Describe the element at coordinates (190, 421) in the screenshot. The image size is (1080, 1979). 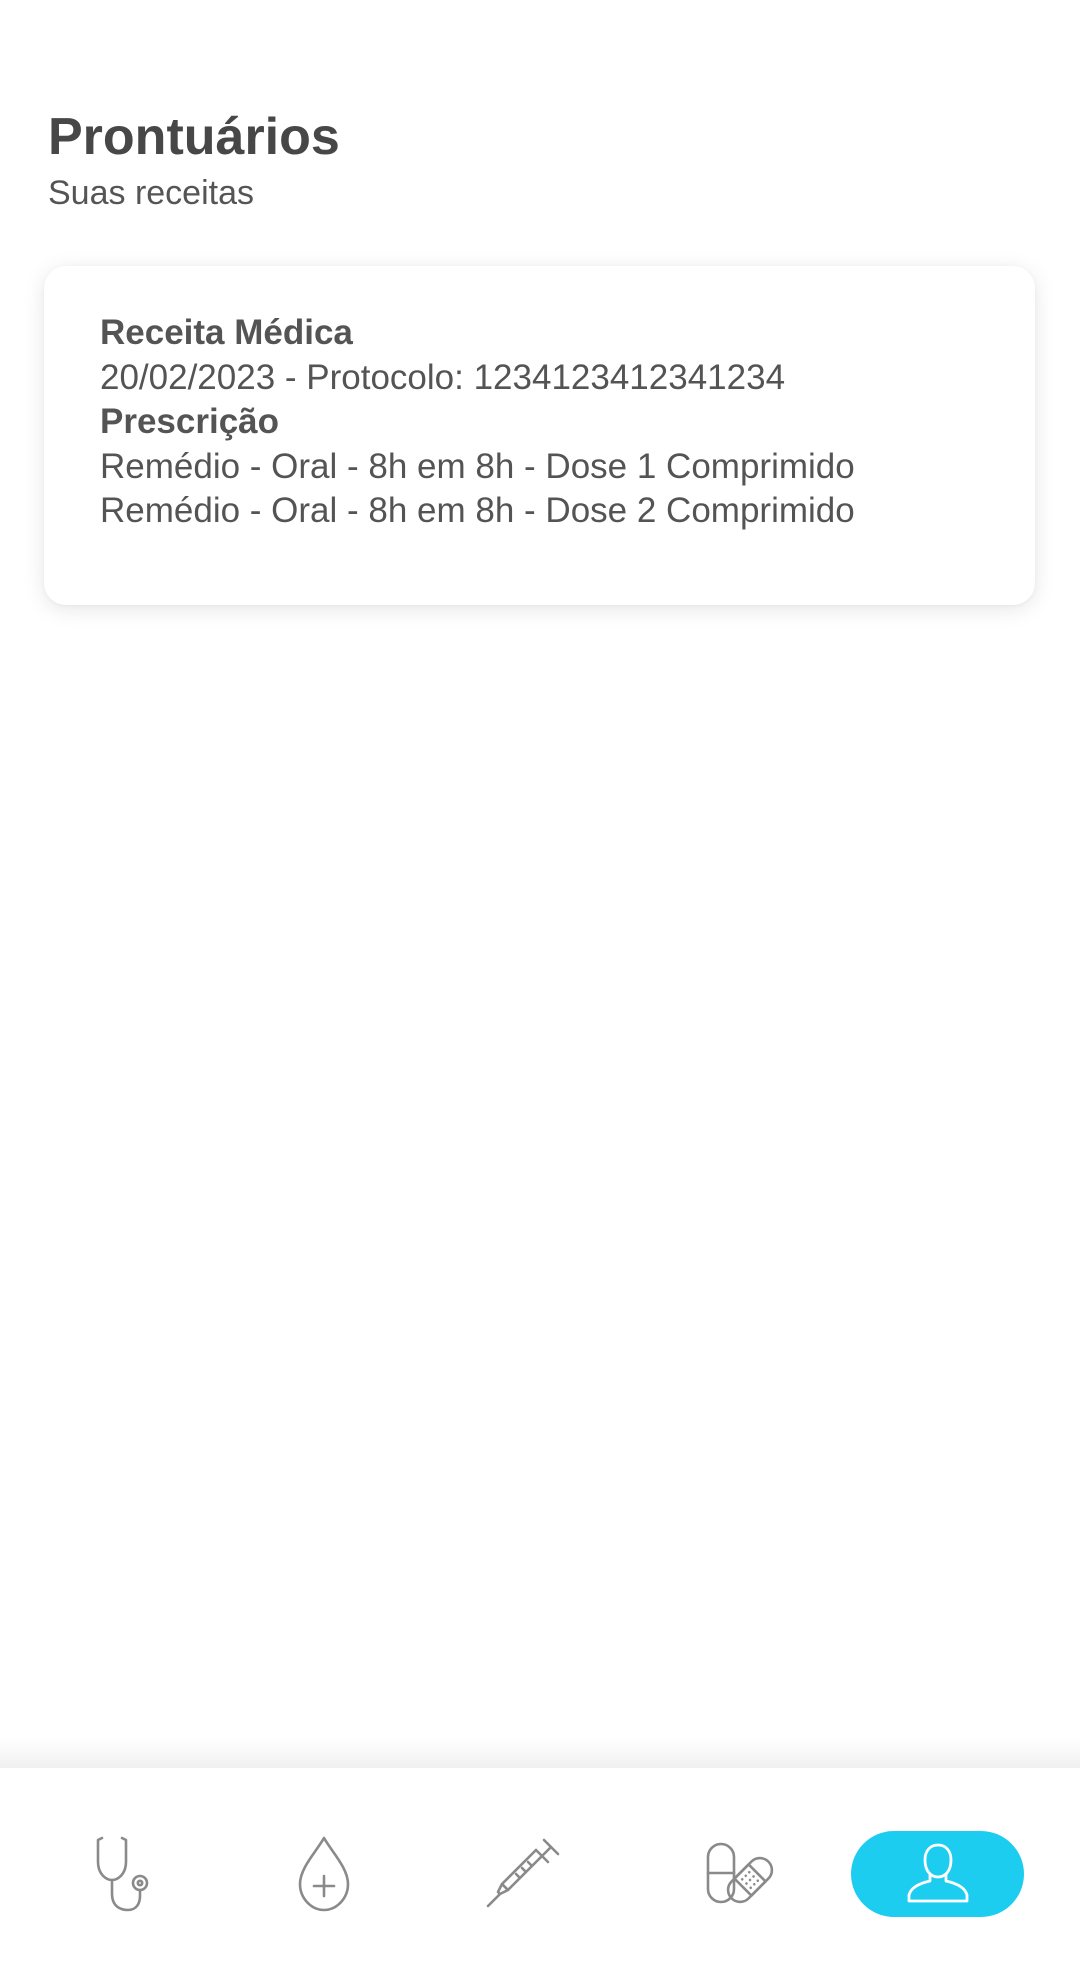
I see `prescription-section-label: Prescrição` at that location.